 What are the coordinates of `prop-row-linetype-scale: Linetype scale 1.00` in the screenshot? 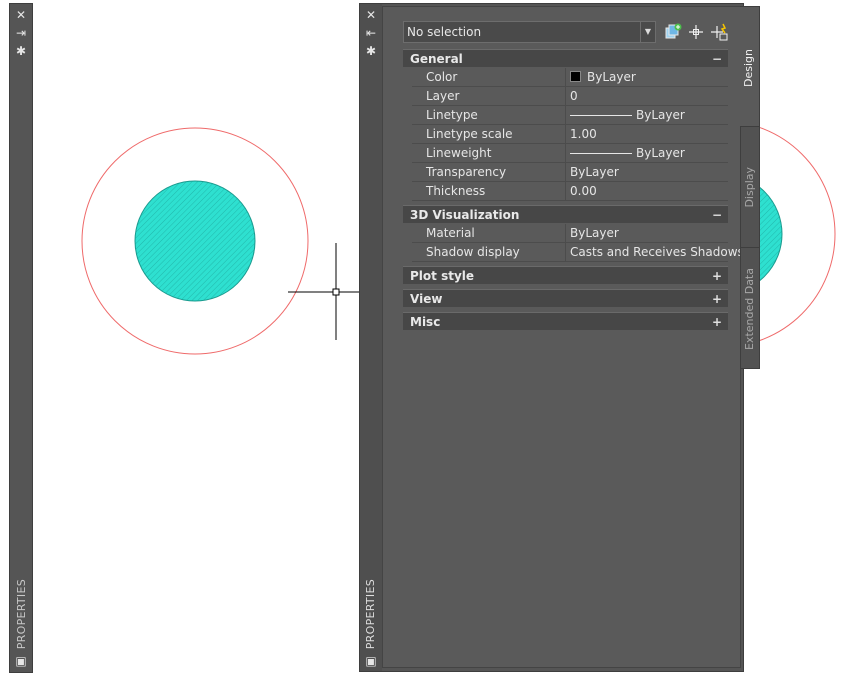 It's located at (570, 134).